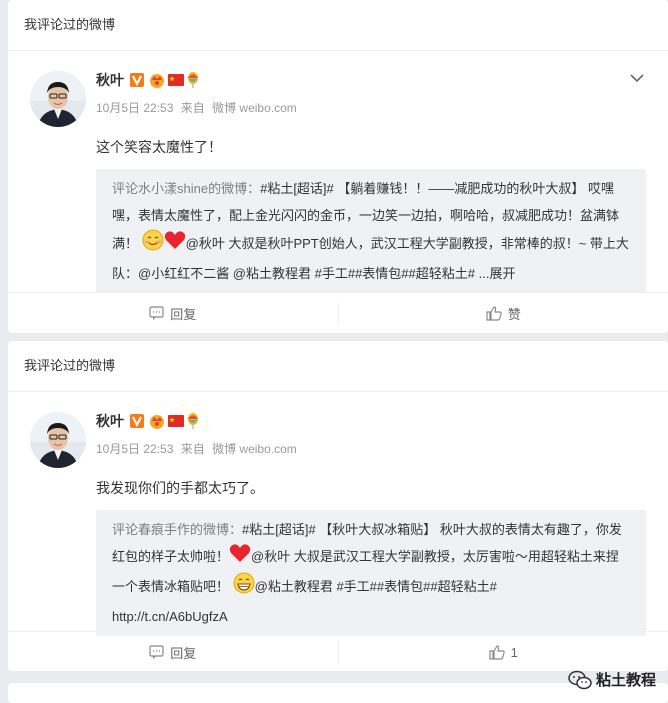 The image size is (668, 703). Describe the element at coordinates (626, 679) in the screenshot. I see `watermark-text: 粘土教程` at that location.